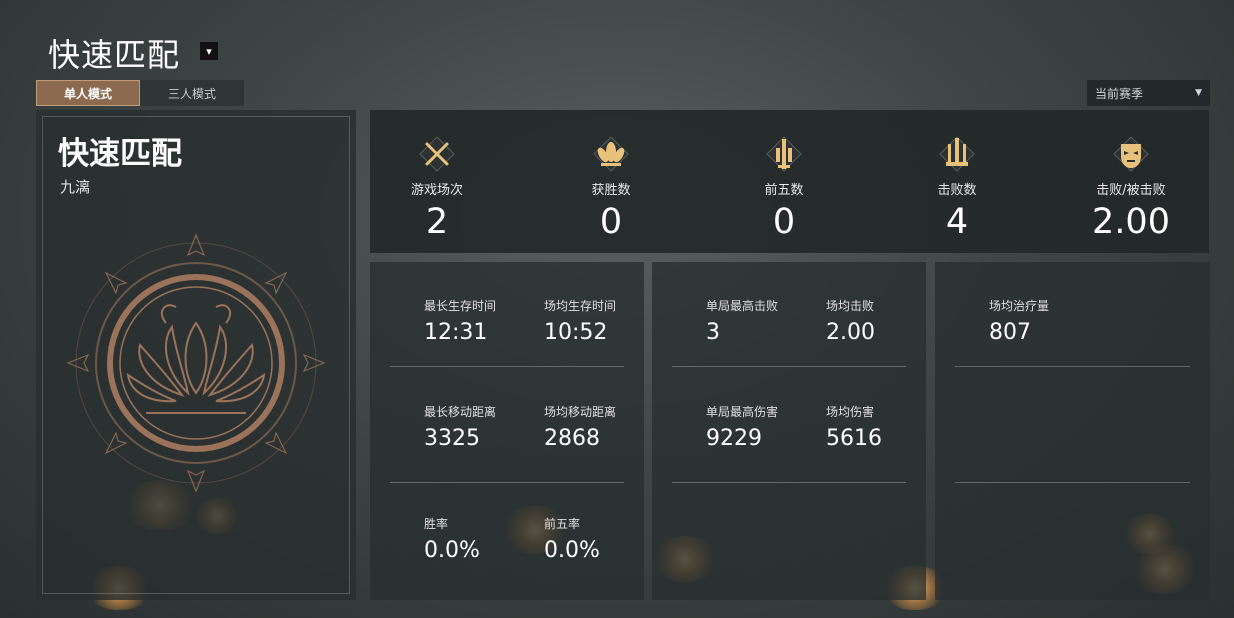 This screenshot has width=1234, height=618. I want to click on summary-kills-value: 4, so click(957, 222).